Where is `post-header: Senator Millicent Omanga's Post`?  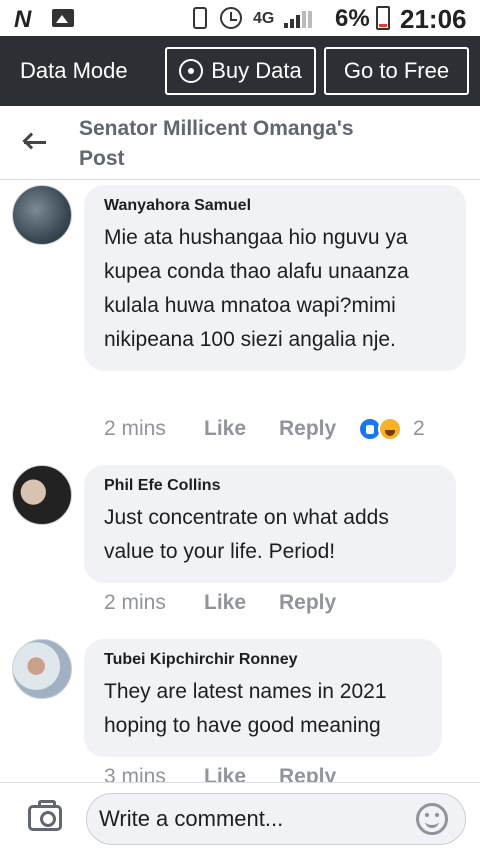
post-header: Senator Millicent Omanga's Post is located at coordinates (240, 143).